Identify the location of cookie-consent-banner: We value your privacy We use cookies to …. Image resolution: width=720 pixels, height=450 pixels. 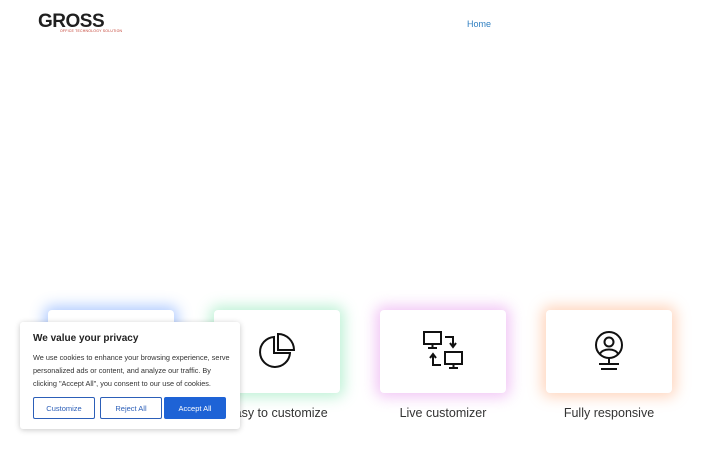
(130, 375).